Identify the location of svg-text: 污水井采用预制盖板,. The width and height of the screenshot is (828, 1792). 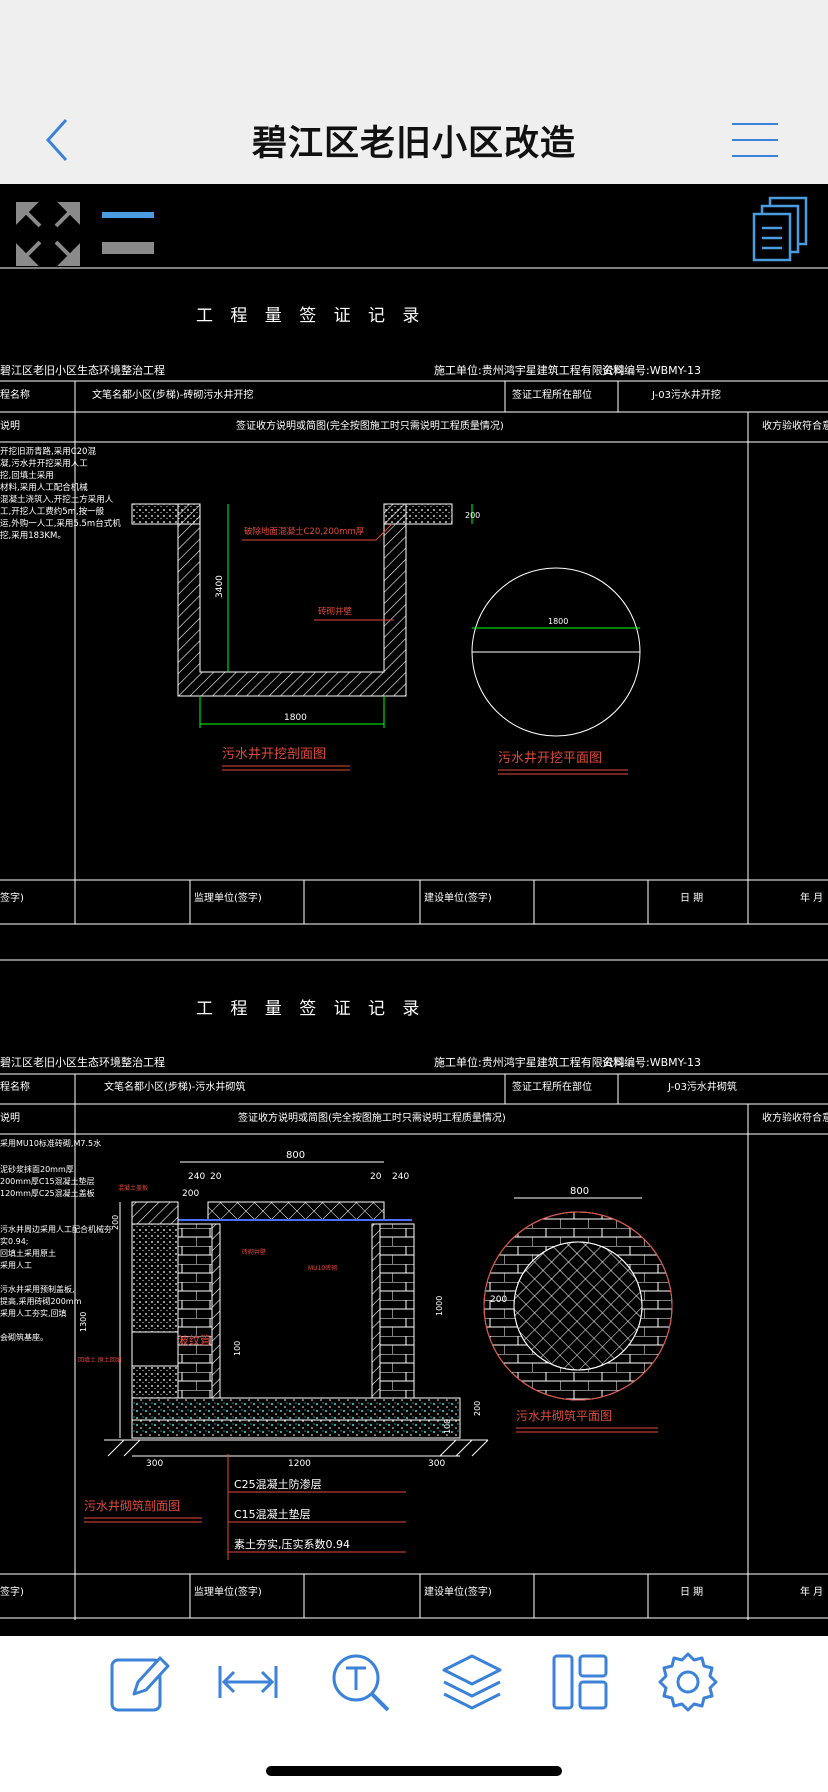
(37, 1289).